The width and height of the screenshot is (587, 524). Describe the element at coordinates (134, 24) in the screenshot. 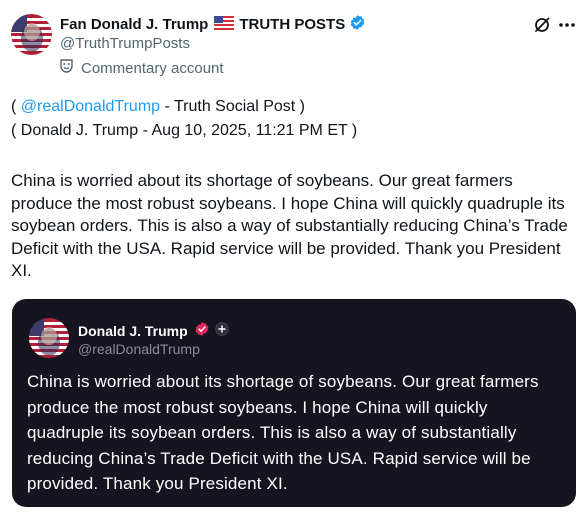

I see `display-name: Fan Donald J. Trump` at that location.